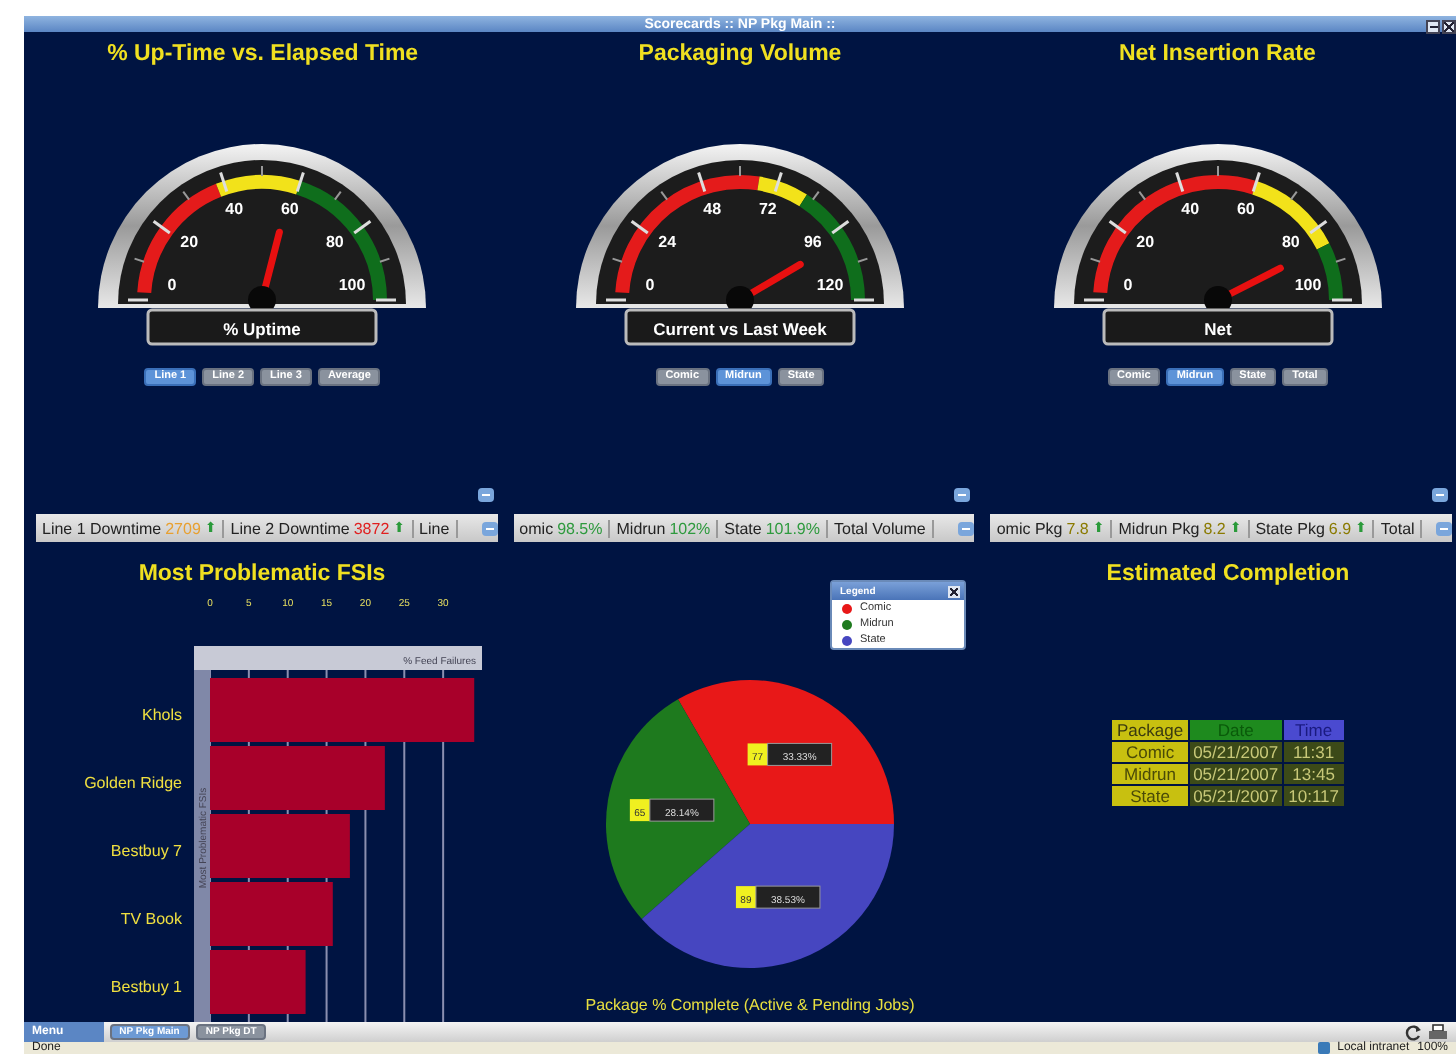 The image size is (1456, 1054). What do you see at coordinates (183, 528) in the screenshot?
I see `ticker-value: 2709` at bounding box center [183, 528].